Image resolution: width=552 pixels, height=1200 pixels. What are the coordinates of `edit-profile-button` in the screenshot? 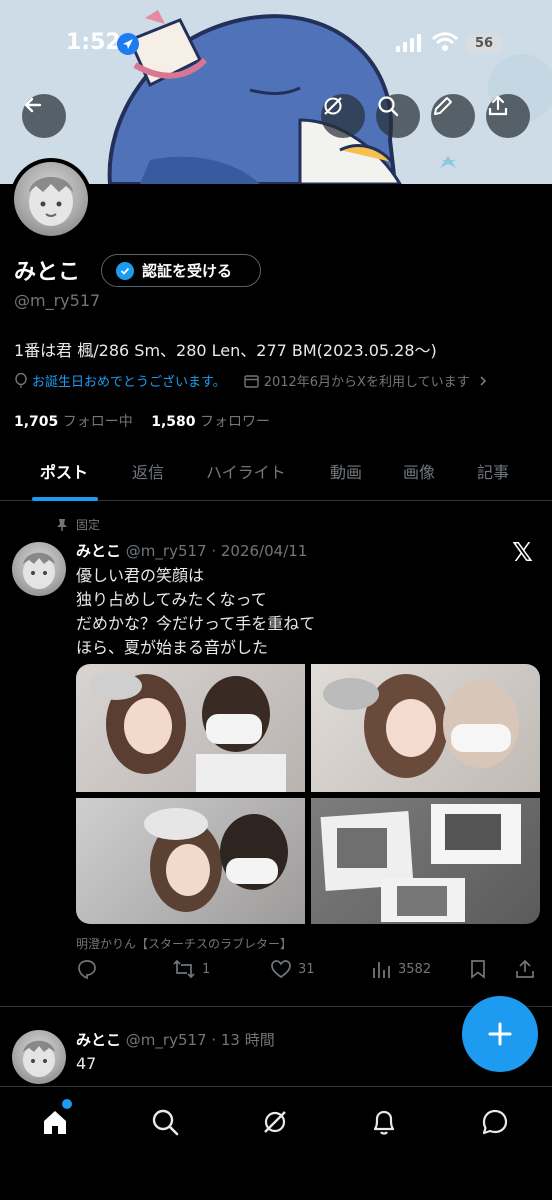 It's located at (453, 116).